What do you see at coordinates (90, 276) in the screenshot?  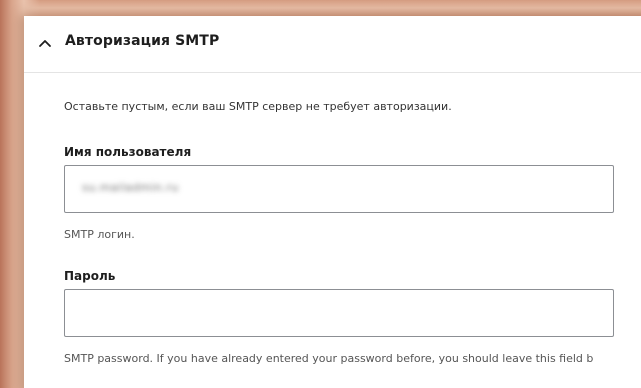 I see `password-label: Пароль` at bounding box center [90, 276].